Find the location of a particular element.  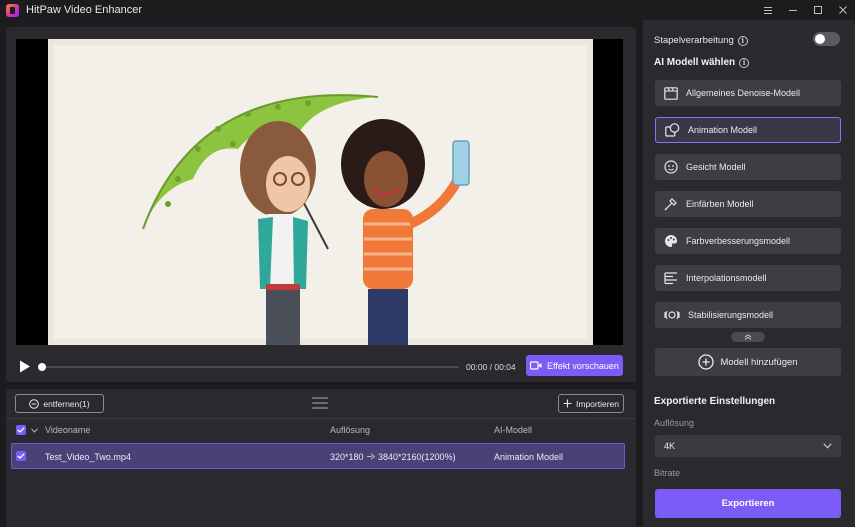

bitrate-label: Bitrate is located at coordinates (667, 473).